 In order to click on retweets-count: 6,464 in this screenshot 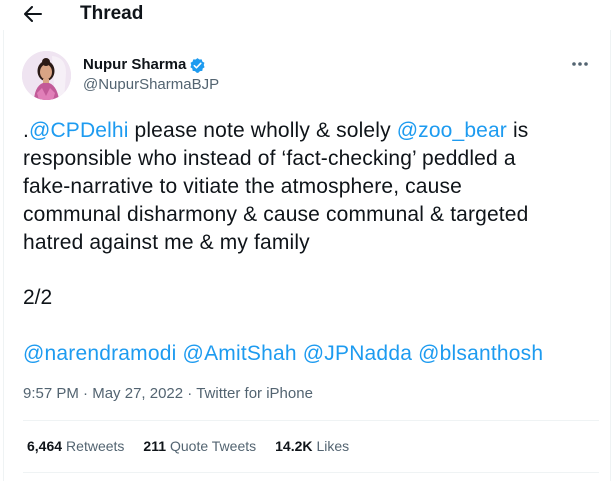, I will do `click(45, 446)`.